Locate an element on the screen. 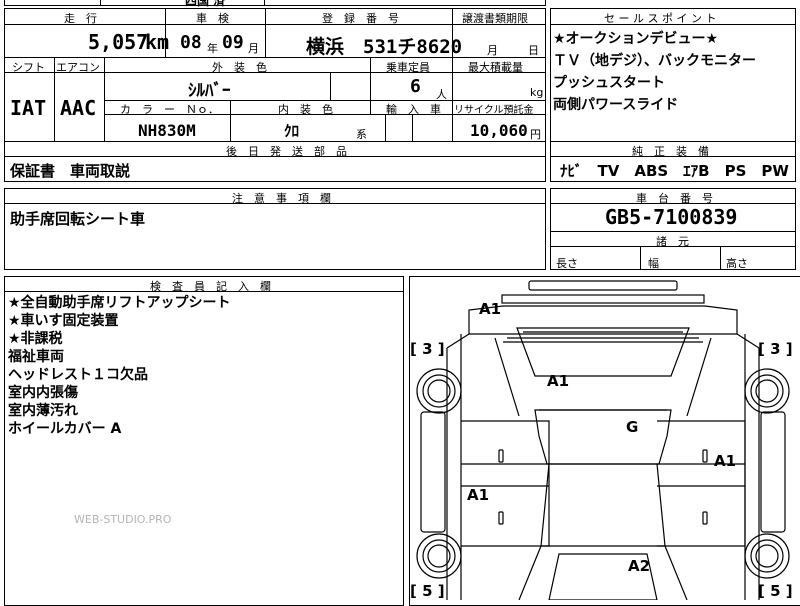 The height and width of the screenshot is (606, 800). height-label: 高さ is located at coordinates (737, 263).